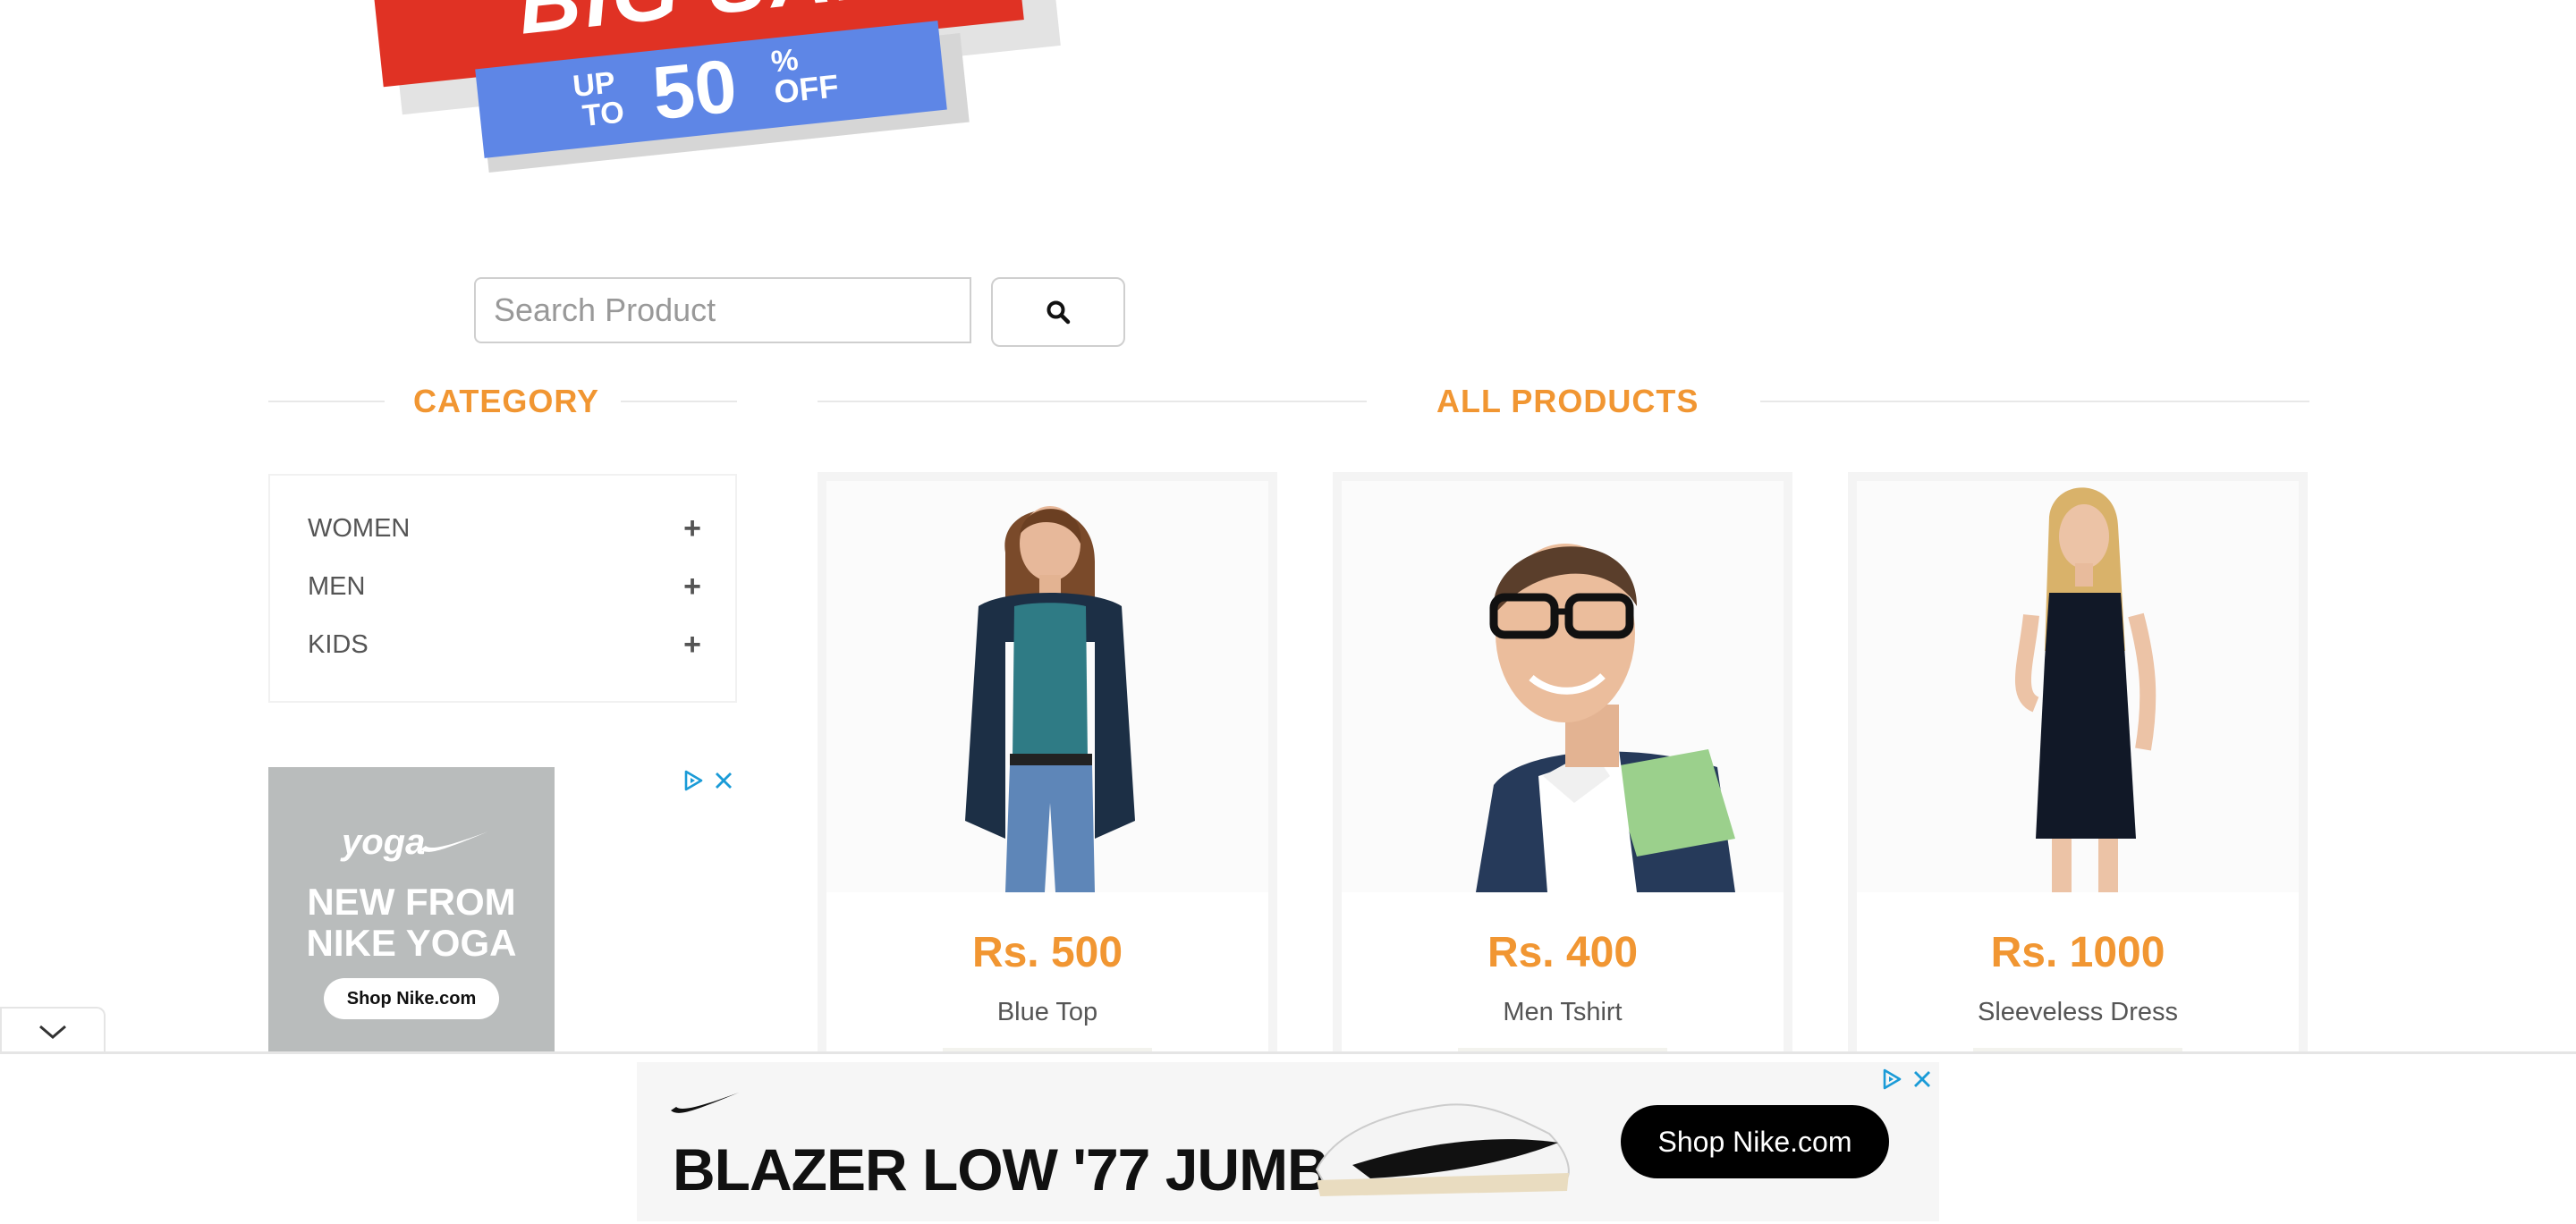 The image size is (2576, 1224). I want to click on left-ad-cta-button: Shop Nike.com, so click(411, 999).